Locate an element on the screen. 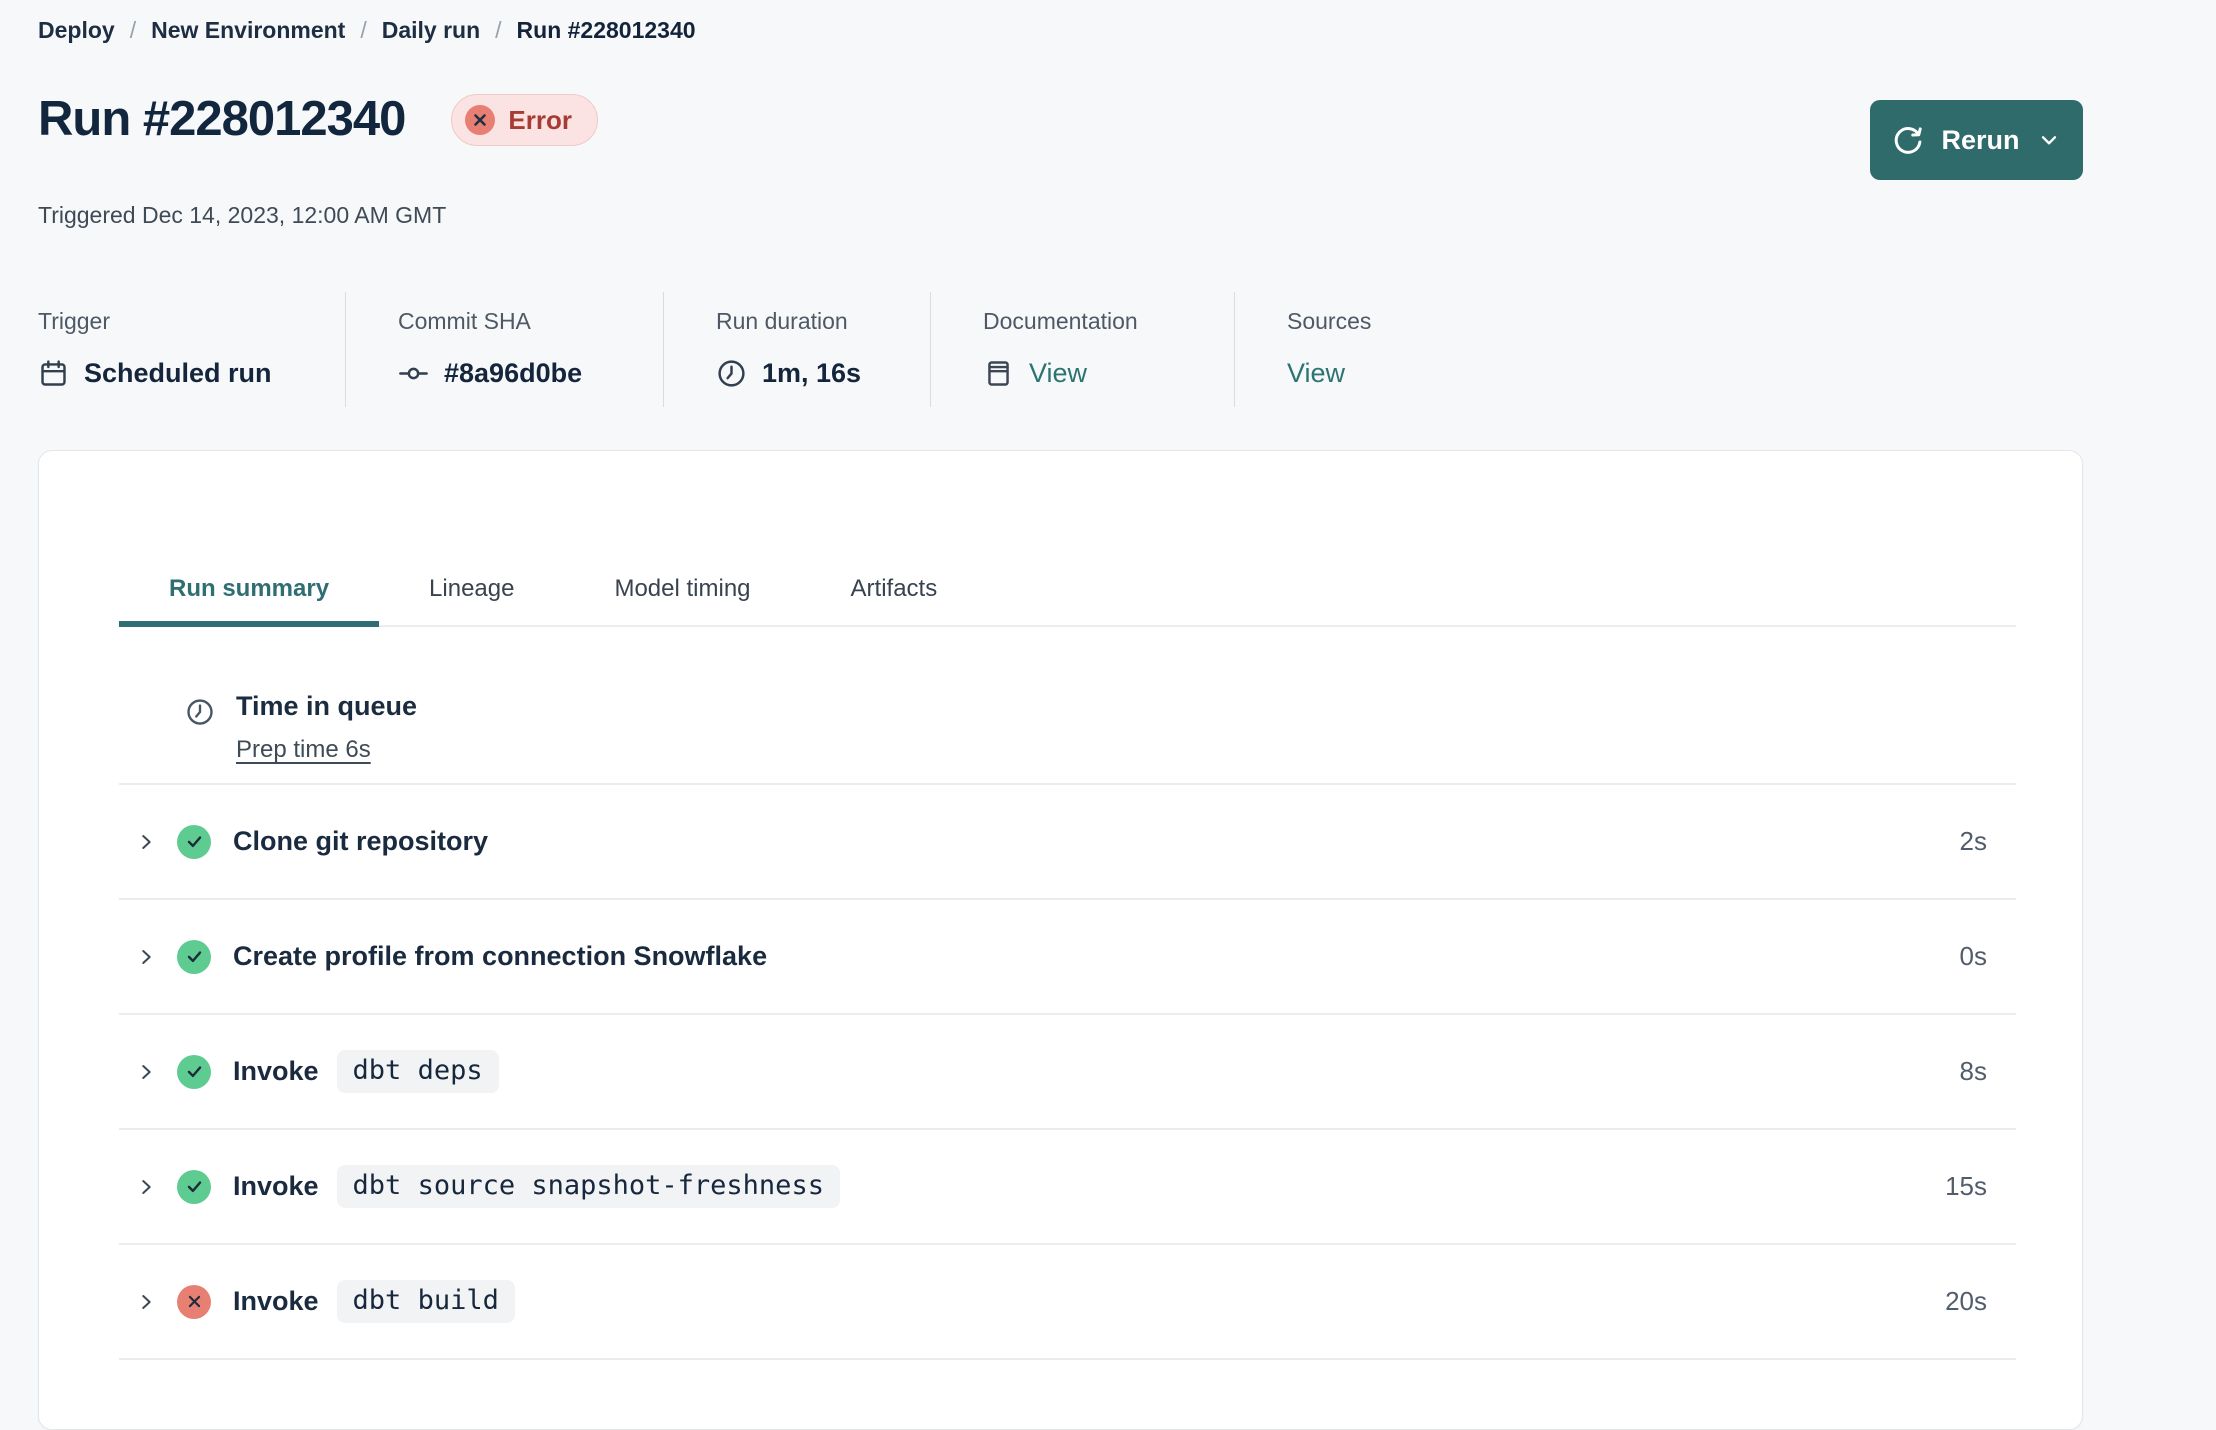  meta-value-text: #8a96d0be is located at coordinates (513, 373).